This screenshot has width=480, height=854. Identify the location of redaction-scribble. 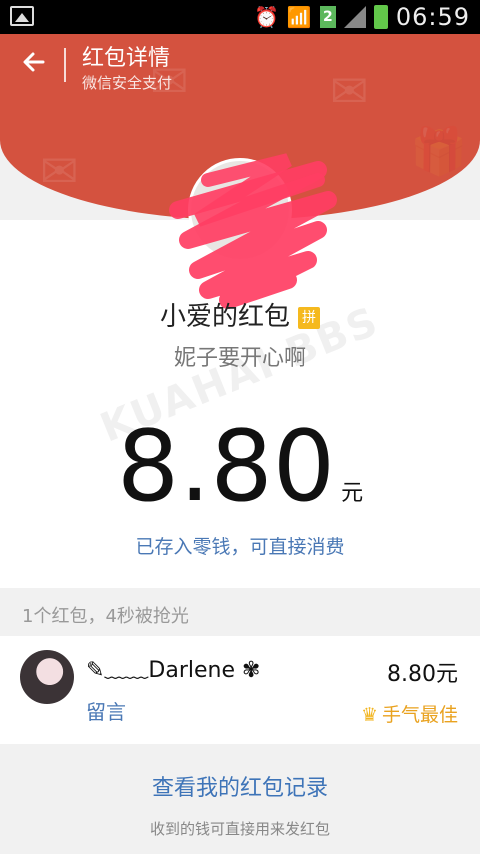
(253, 231).